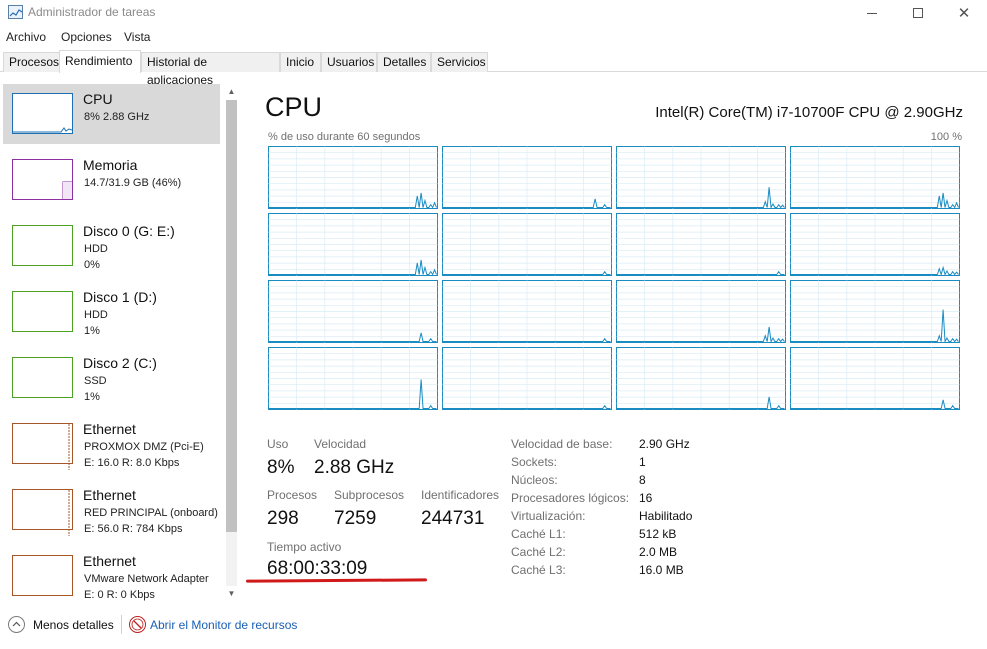 This screenshot has height=649, width=987. What do you see at coordinates (404, 62) in the screenshot?
I see `tab-detalles: Detalles` at bounding box center [404, 62].